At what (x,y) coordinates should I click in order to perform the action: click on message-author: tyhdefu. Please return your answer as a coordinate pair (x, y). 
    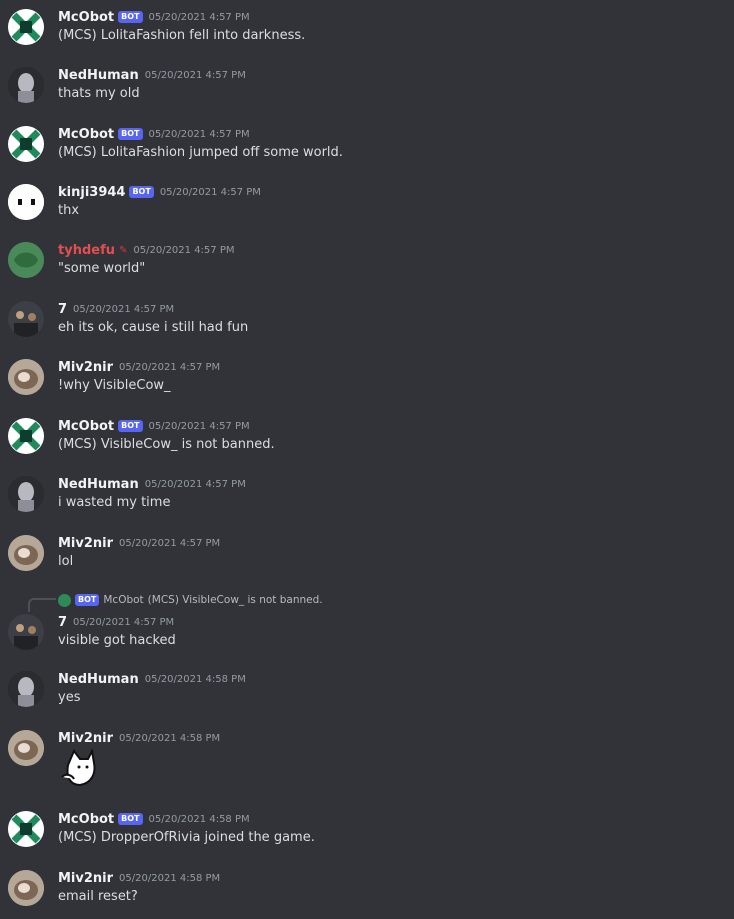
    Looking at the image, I should click on (86, 250).